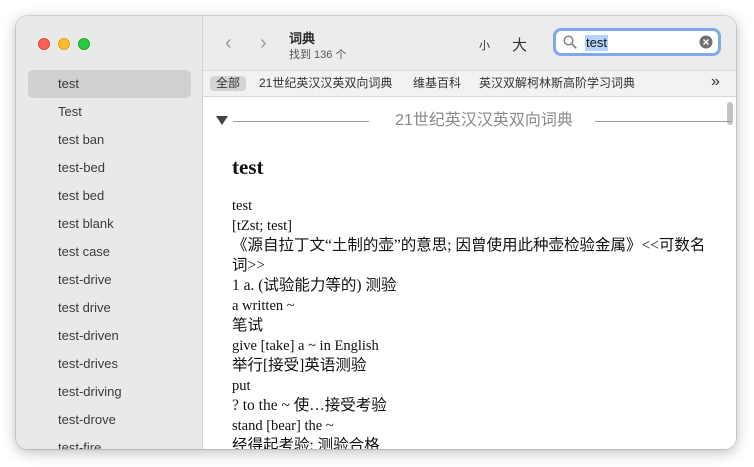  What do you see at coordinates (44, 44) in the screenshot?
I see `close-window-button` at bounding box center [44, 44].